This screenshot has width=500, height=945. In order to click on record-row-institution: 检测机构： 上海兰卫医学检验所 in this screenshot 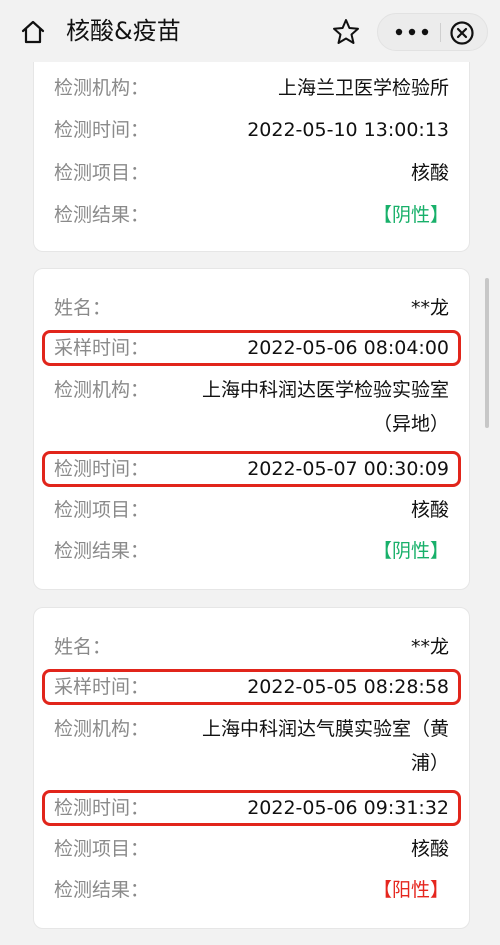, I will do `click(251, 88)`.